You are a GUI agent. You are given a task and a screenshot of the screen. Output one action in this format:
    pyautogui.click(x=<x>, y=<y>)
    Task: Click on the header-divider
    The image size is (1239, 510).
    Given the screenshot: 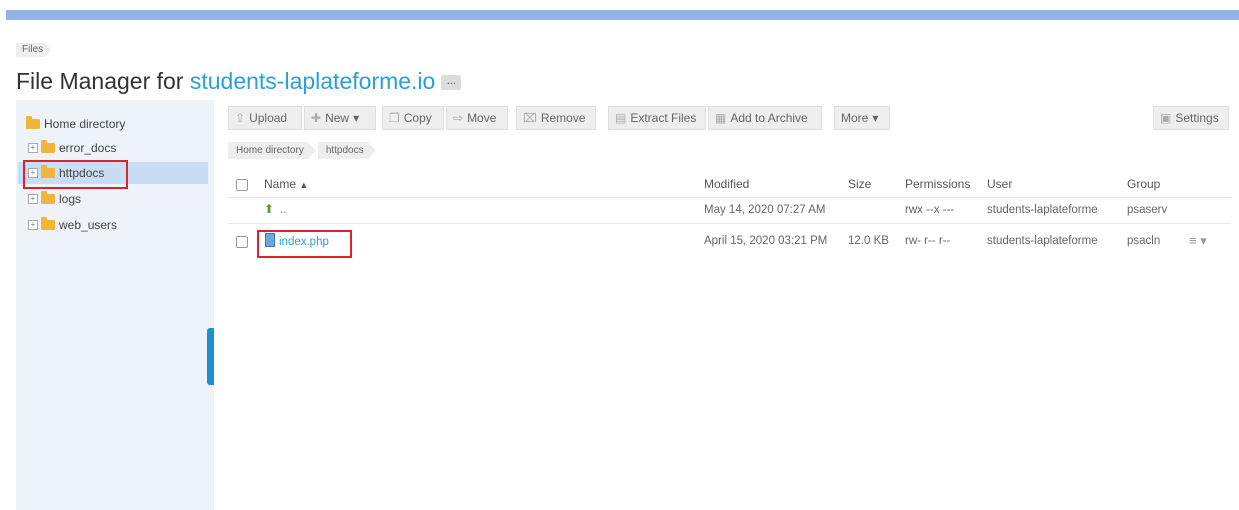 What is the action you would take?
    pyautogui.click(x=729, y=197)
    